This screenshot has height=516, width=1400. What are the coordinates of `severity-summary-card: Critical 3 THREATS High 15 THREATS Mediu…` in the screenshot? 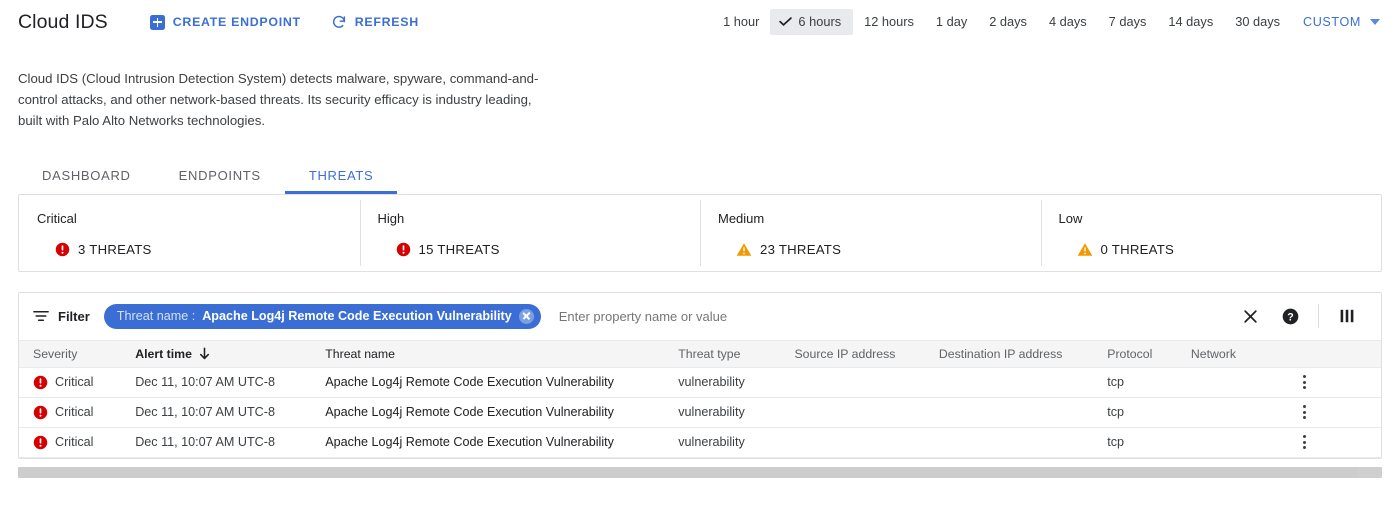 It's located at (700, 232).